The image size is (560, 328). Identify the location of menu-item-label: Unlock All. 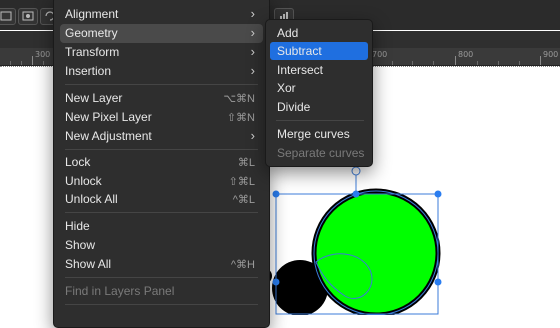
(91, 199).